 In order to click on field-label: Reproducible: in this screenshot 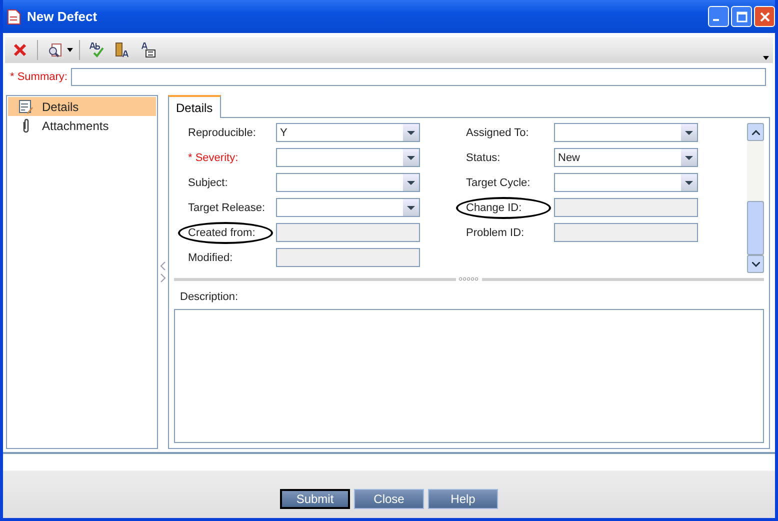, I will do `click(222, 133)`.